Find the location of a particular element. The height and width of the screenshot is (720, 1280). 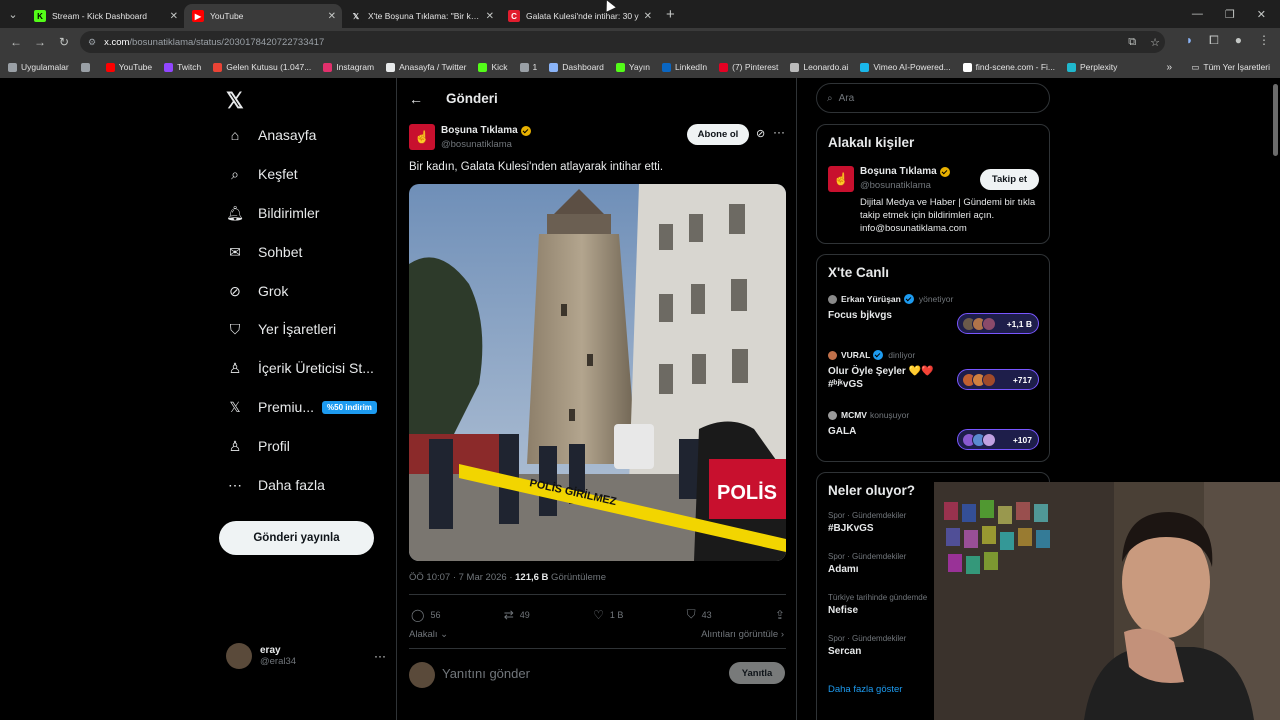

bookmark-item: Dashboard is located at coordinates (576, 67).